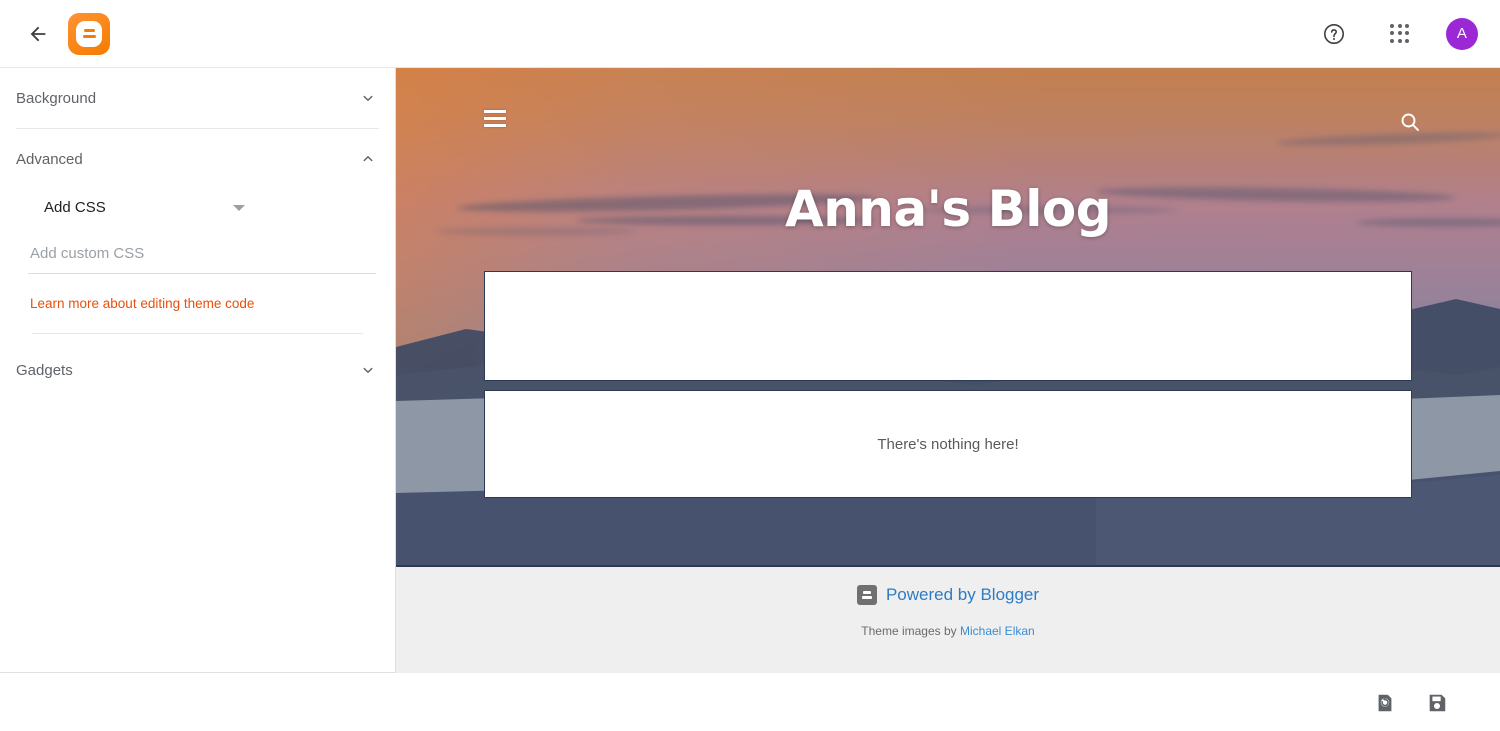 This screenshot has width=1500, height=731. I want to click on search-icon, so click(1410, 122).